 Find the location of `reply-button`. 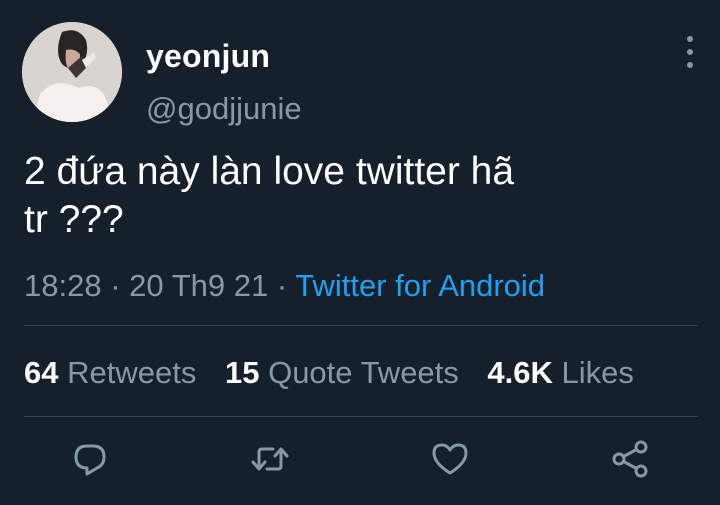

reply-button is located at coordinates (90, 459).